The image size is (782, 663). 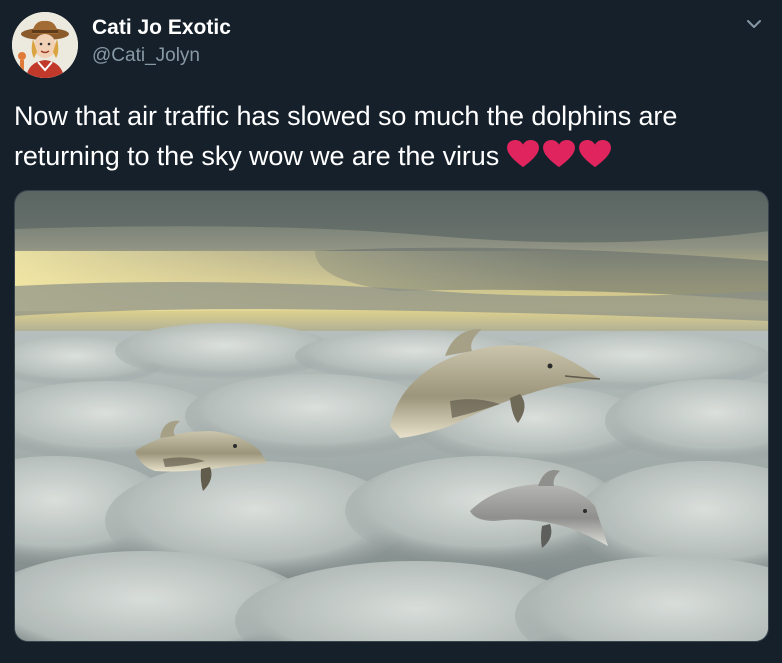 I want to click on author-block: Cati Jo Exotic @Cati_Jolyn, so click(x=161, y=41).